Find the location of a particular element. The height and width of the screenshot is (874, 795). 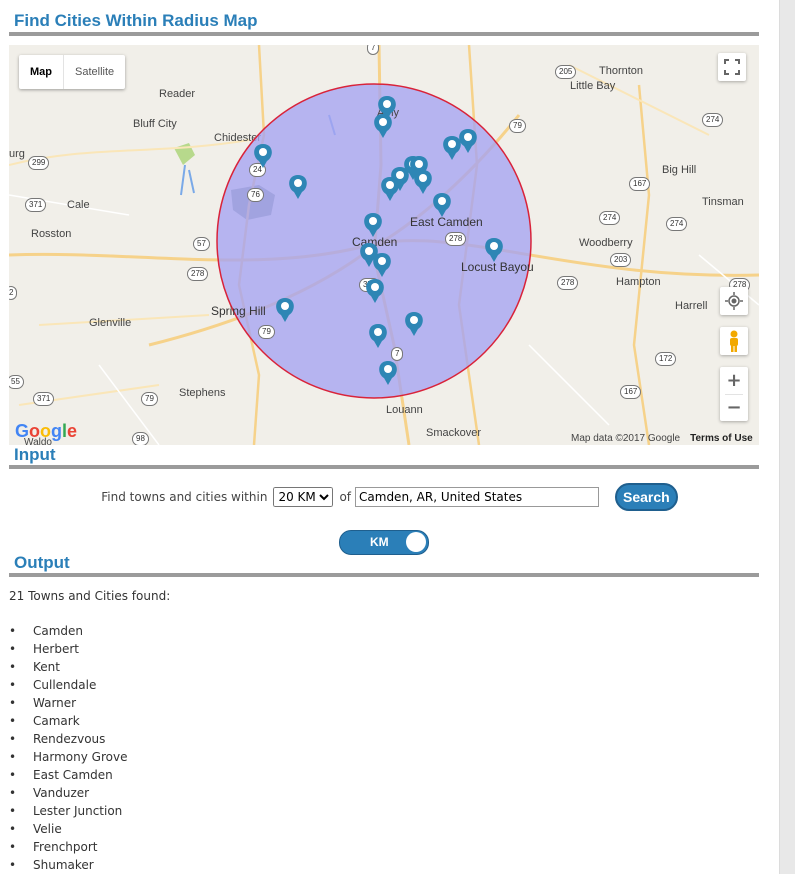

fullscreen-icon is located at coordinates (732, 67).